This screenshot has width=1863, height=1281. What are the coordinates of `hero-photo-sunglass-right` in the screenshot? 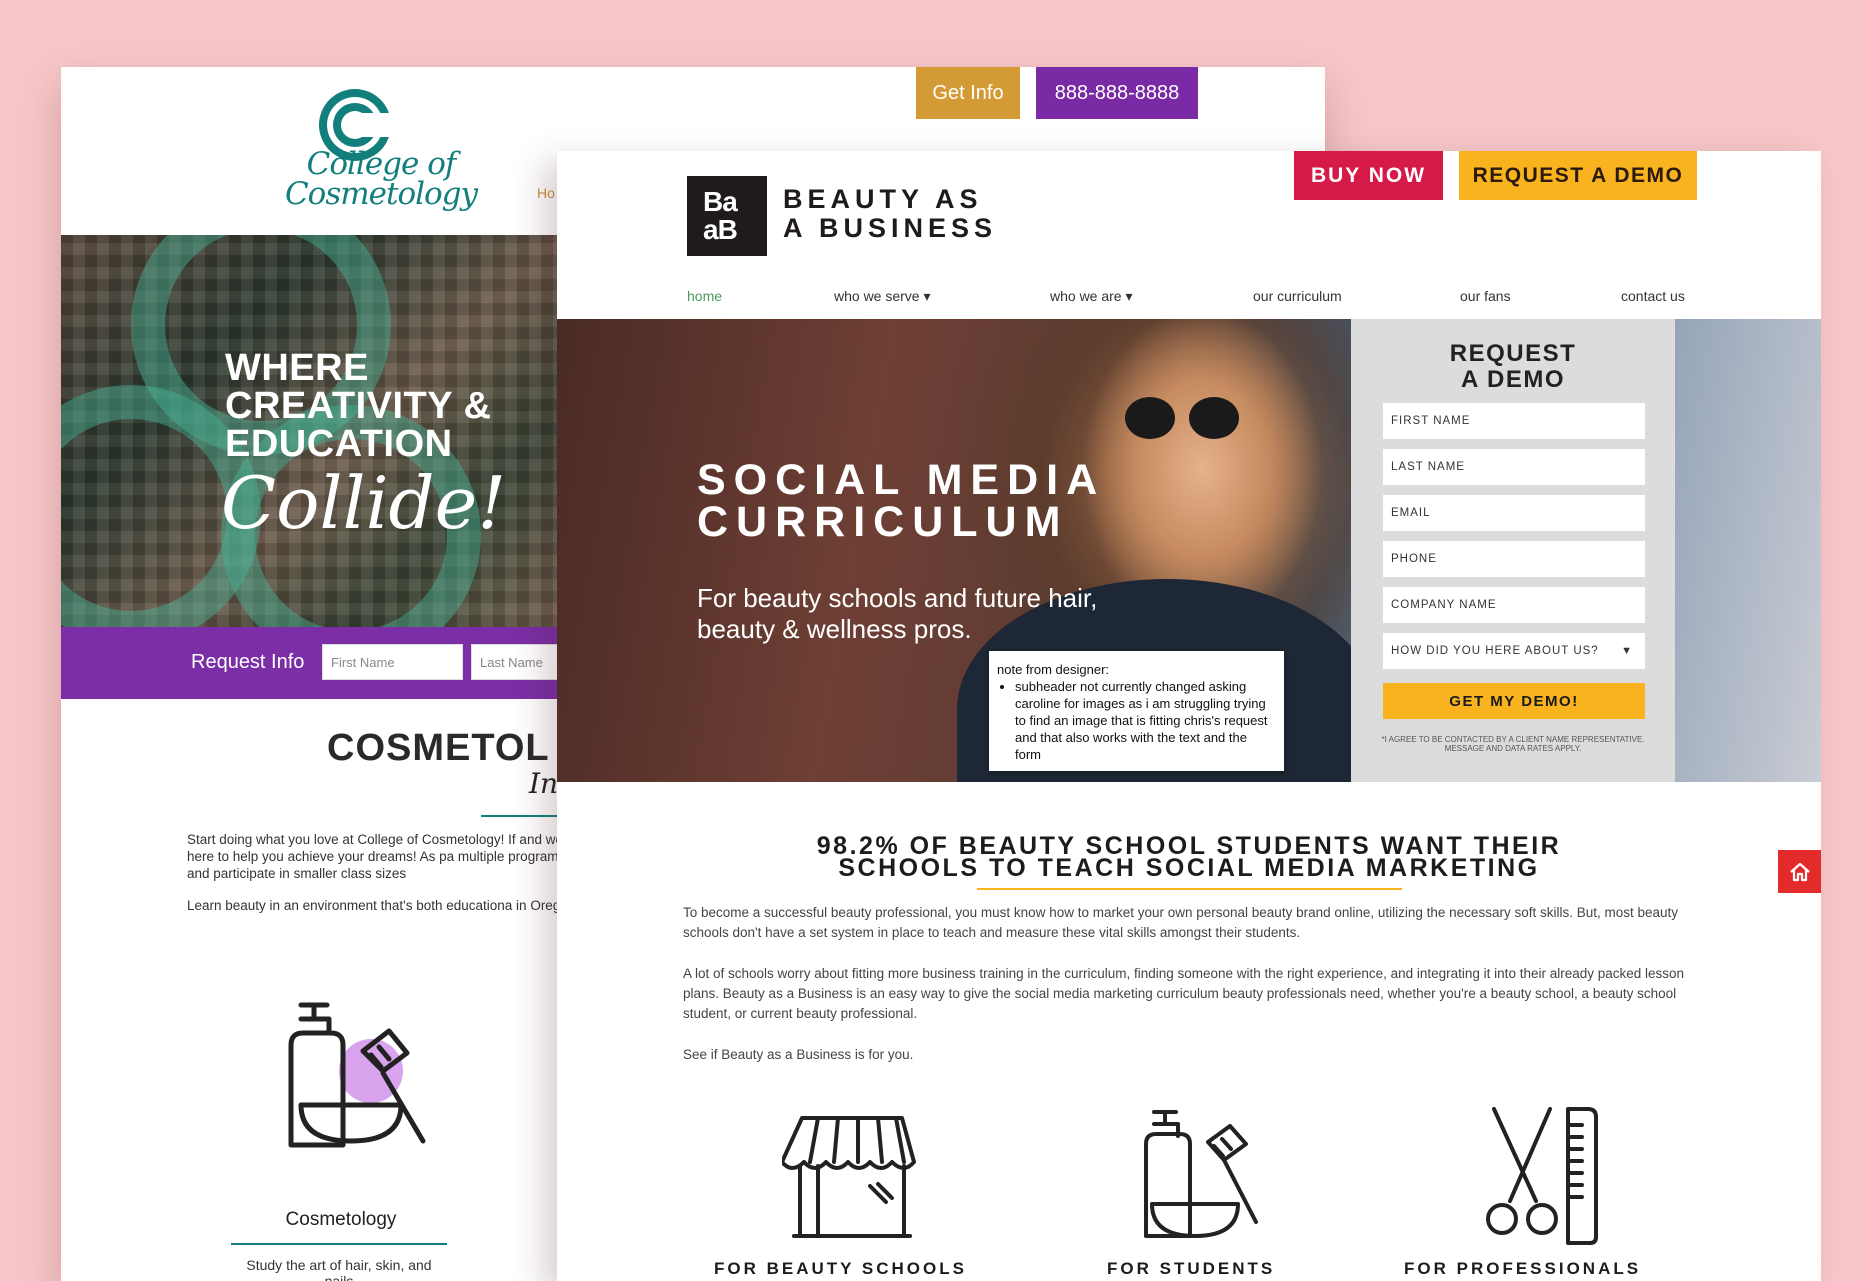 It's located at (1214, 418).